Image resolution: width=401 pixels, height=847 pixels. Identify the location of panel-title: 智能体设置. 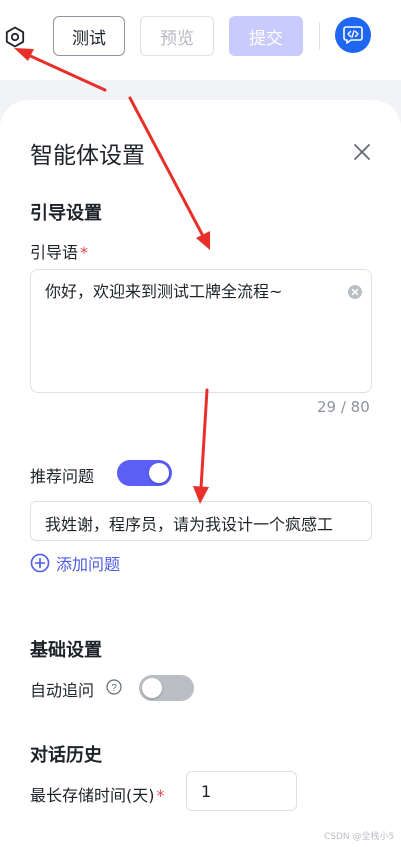
(87, 156).